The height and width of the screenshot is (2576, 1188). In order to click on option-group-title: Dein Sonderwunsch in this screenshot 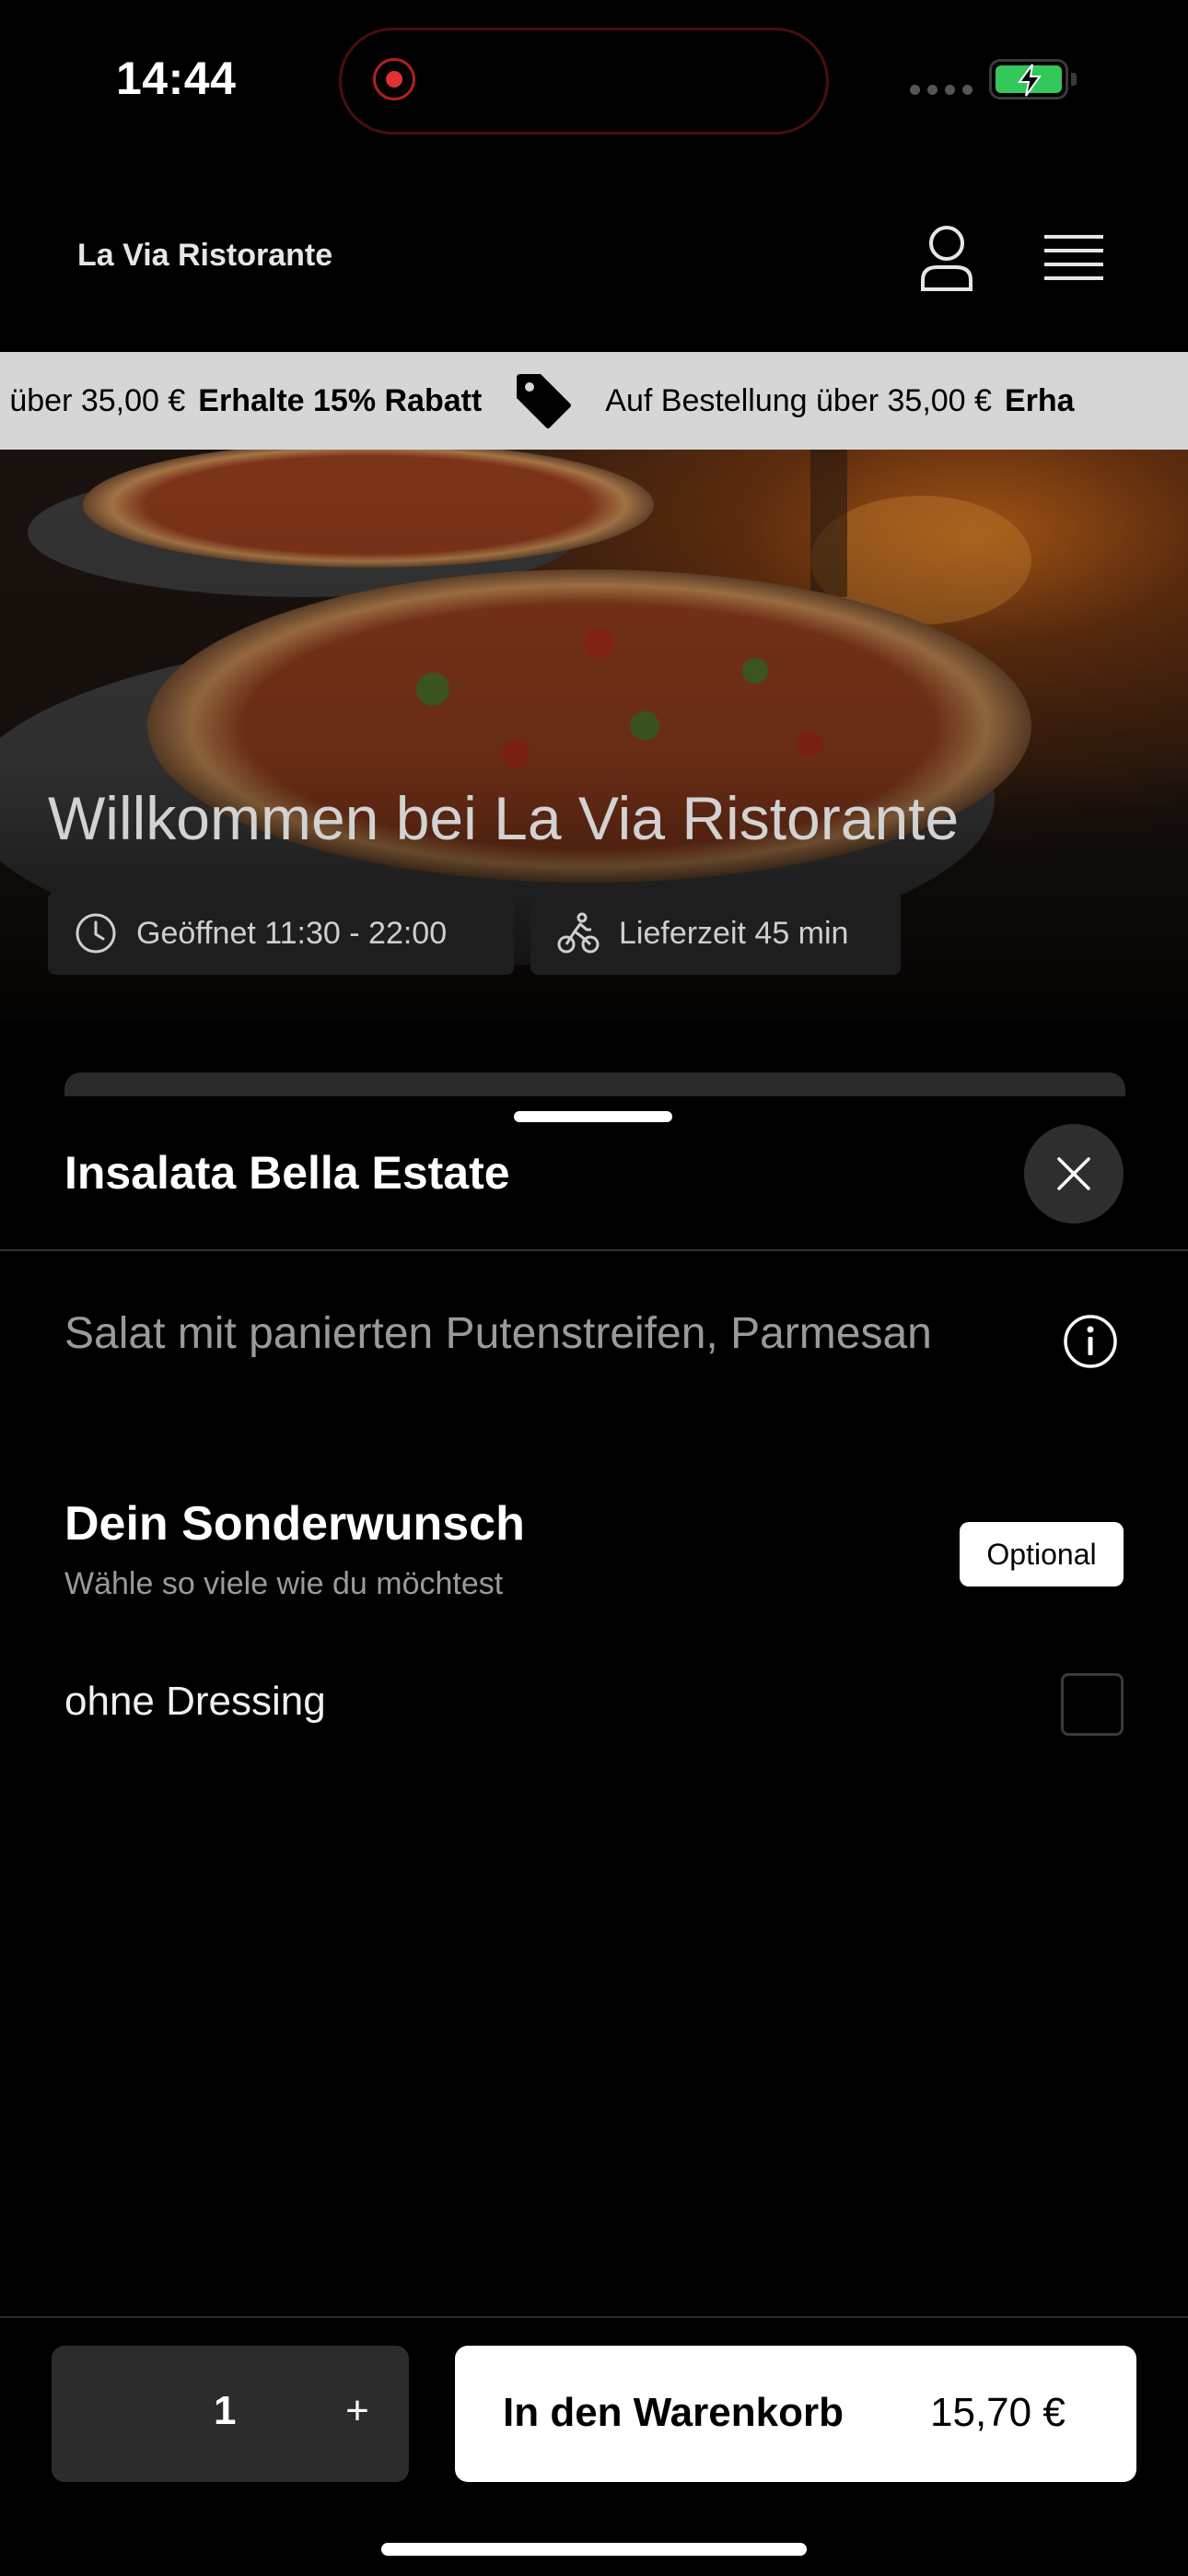, I will do `click(294, 1524)`.